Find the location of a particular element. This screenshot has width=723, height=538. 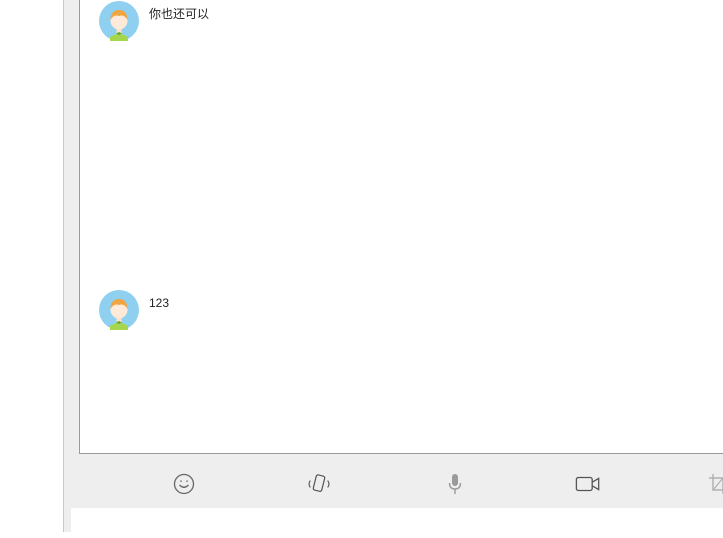

video-call-button is located at coordinates (588, 484).